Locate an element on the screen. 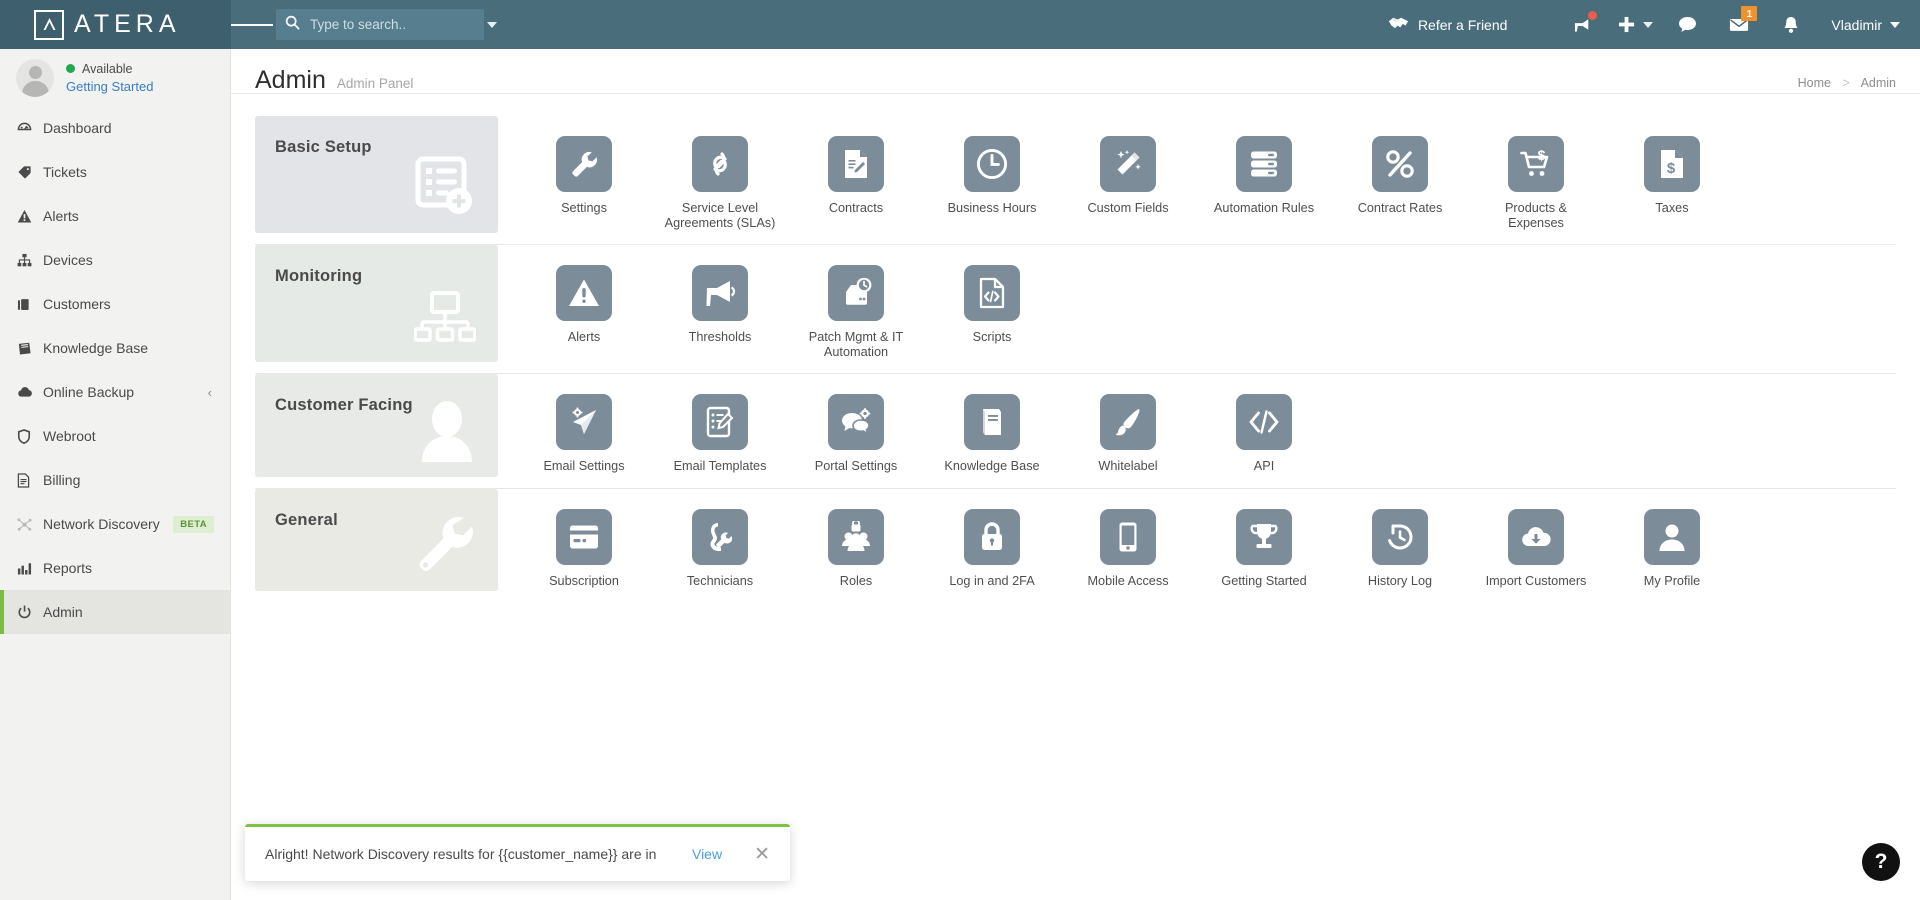 This screenshot has height=900, width=1920. network-icon is located at coordinates (30, 524).